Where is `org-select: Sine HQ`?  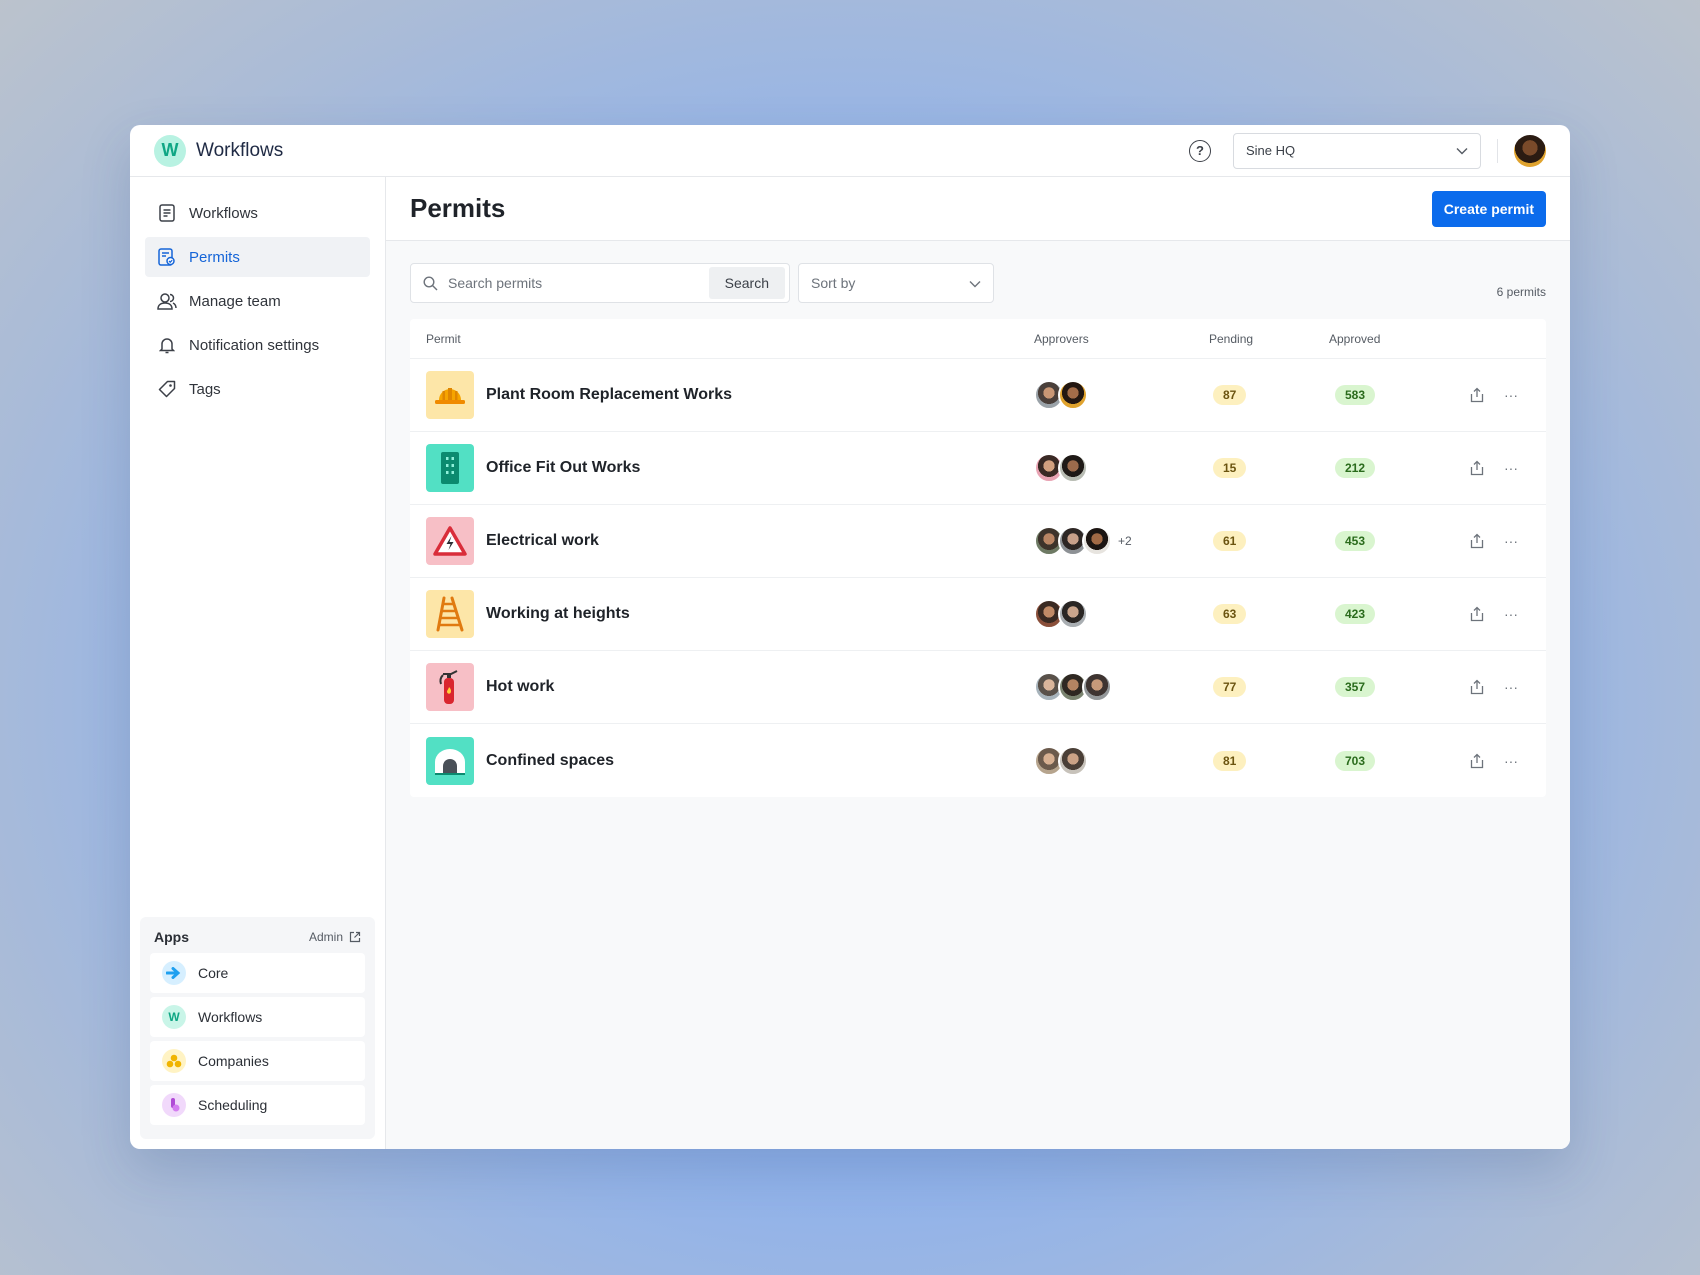 org-select: Sine HQ is located at coordinates (1357, 150).